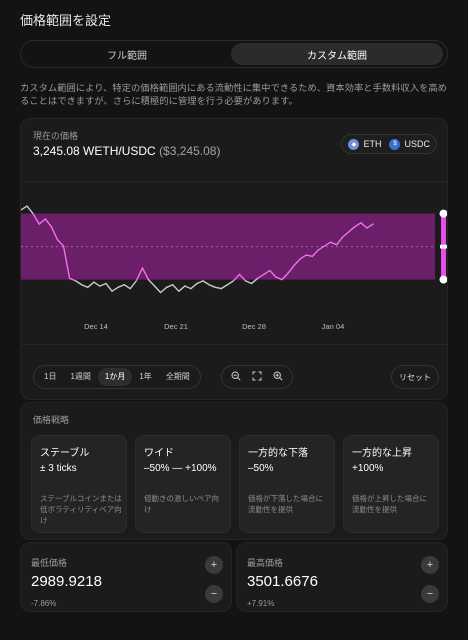 This screenshot has height=640, width=468. What do you see at coordinates (180, 468) in the screenshot?
I see `strategy-card-value: –50% — +100%` at bounding box center [180, 468].